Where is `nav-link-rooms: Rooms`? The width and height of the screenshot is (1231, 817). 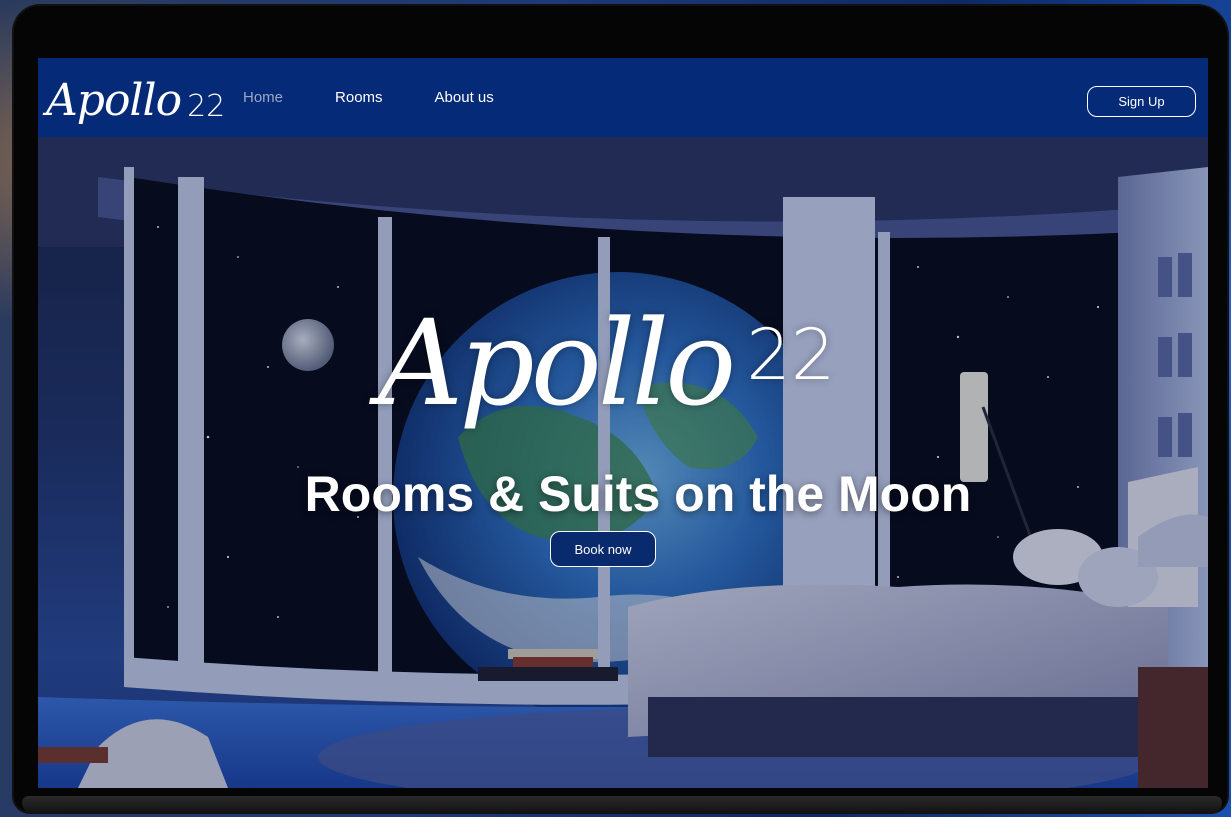 nav-link-rooms: Rooms is located at coordinates (359, 97).